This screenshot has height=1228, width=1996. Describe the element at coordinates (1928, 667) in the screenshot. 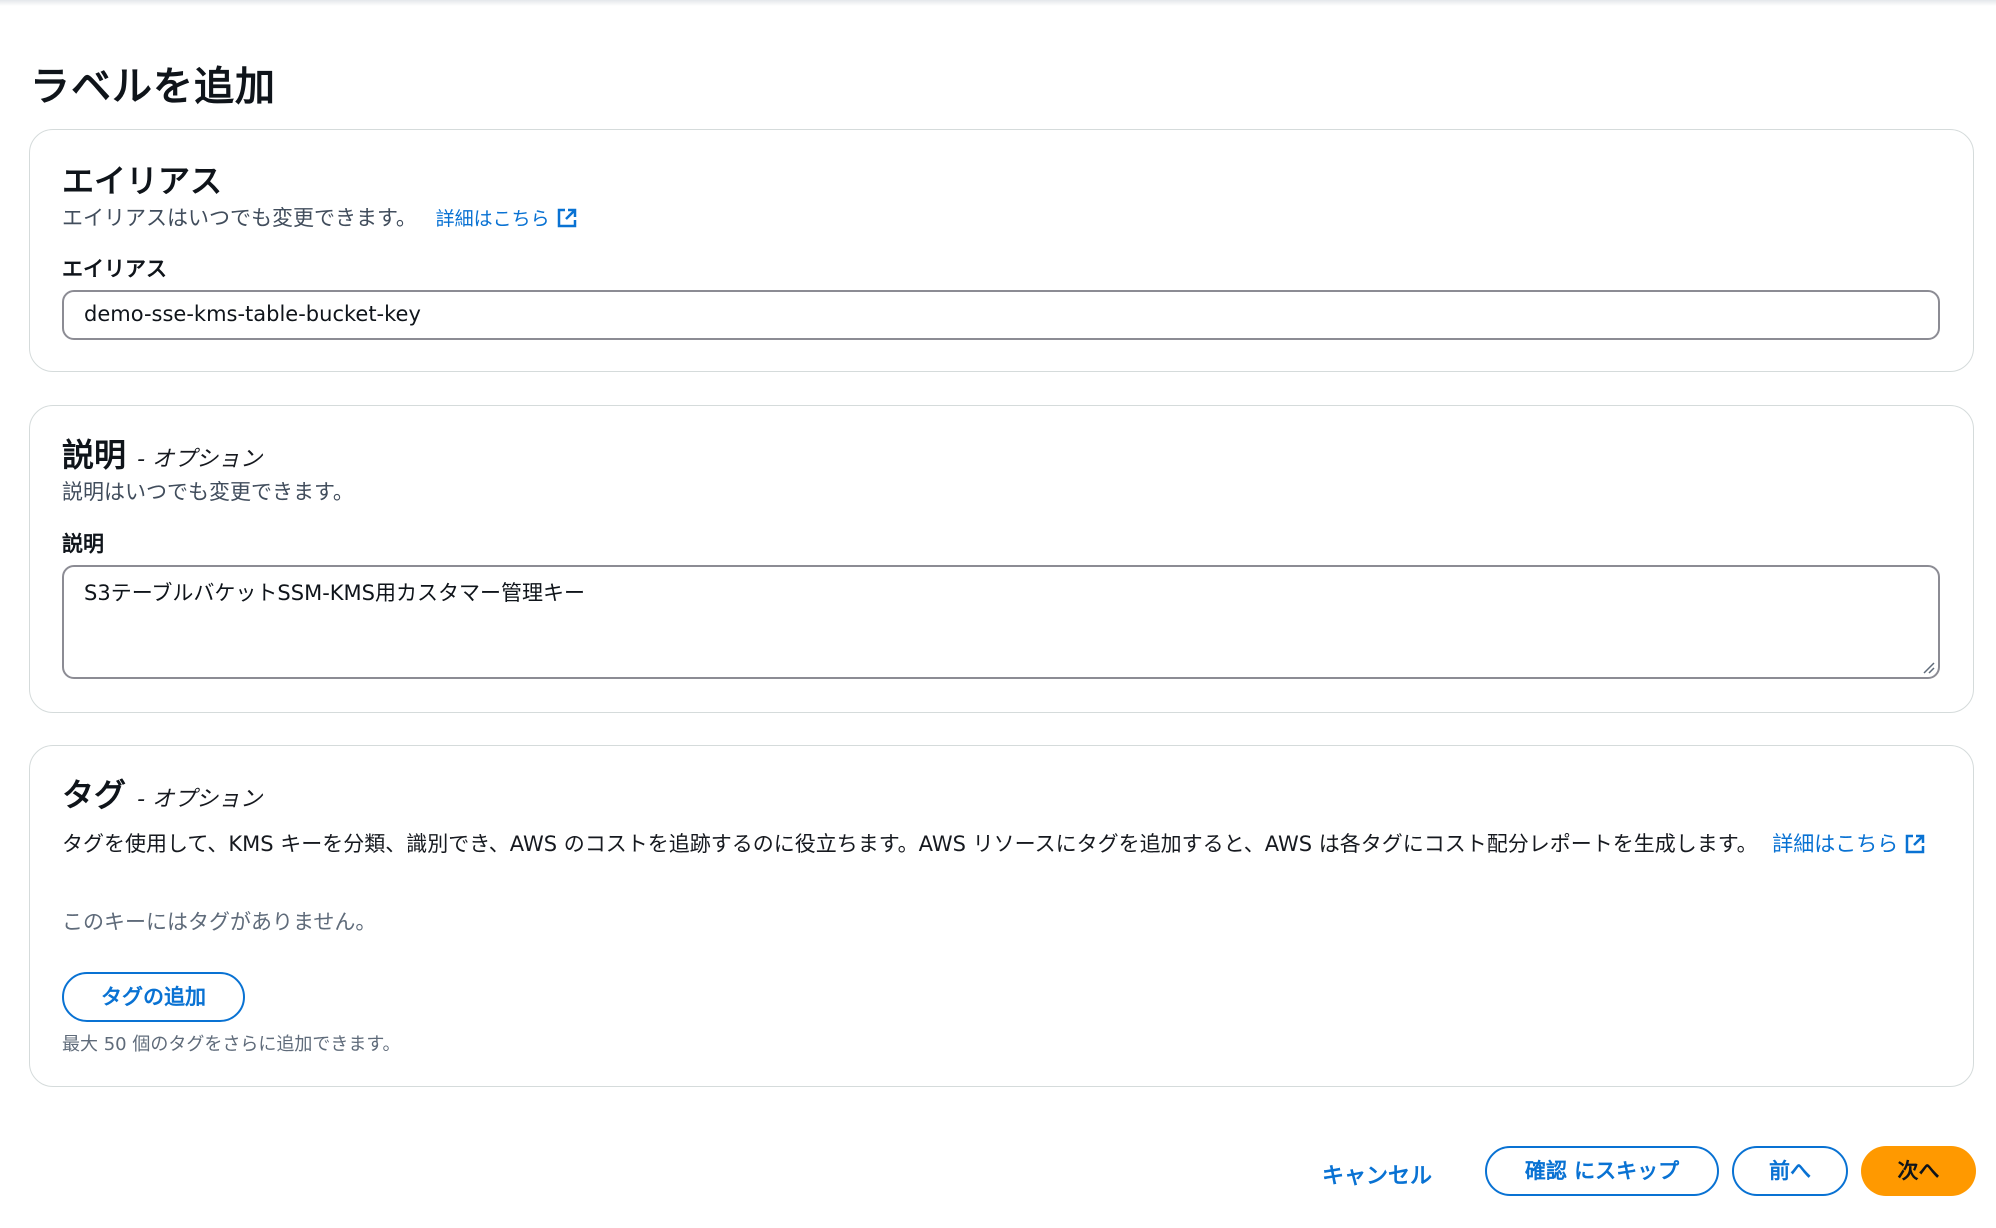

I see `resize-grip-icon` at that location.